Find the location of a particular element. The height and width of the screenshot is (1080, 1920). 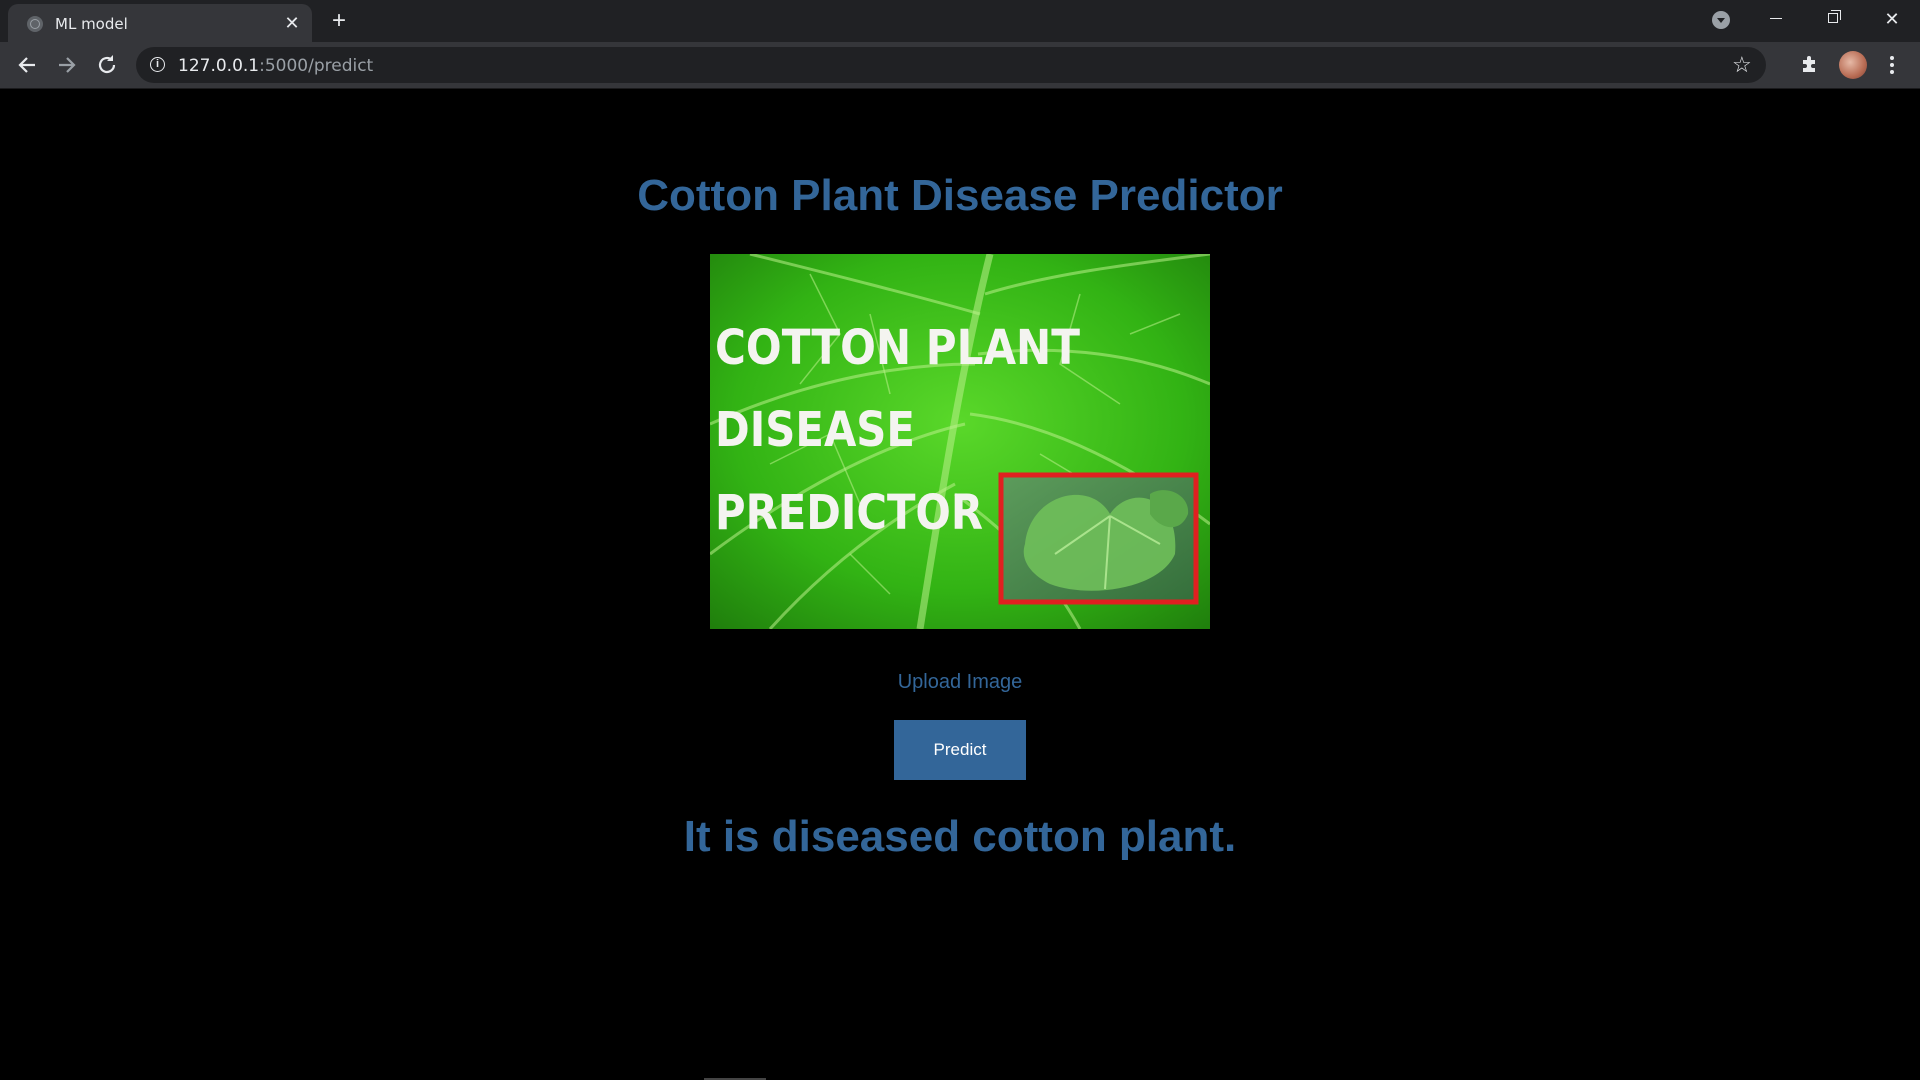

predict-button: Predict is located at coordinates (960, 750).